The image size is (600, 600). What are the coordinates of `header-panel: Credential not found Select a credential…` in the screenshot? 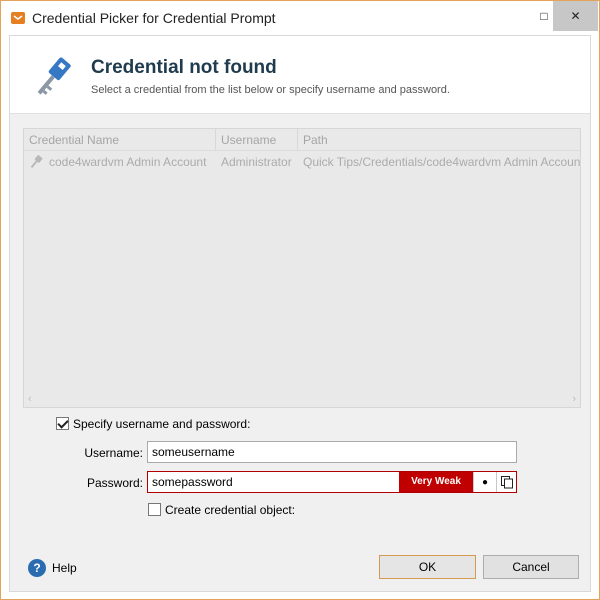 It's located at (300, 75).